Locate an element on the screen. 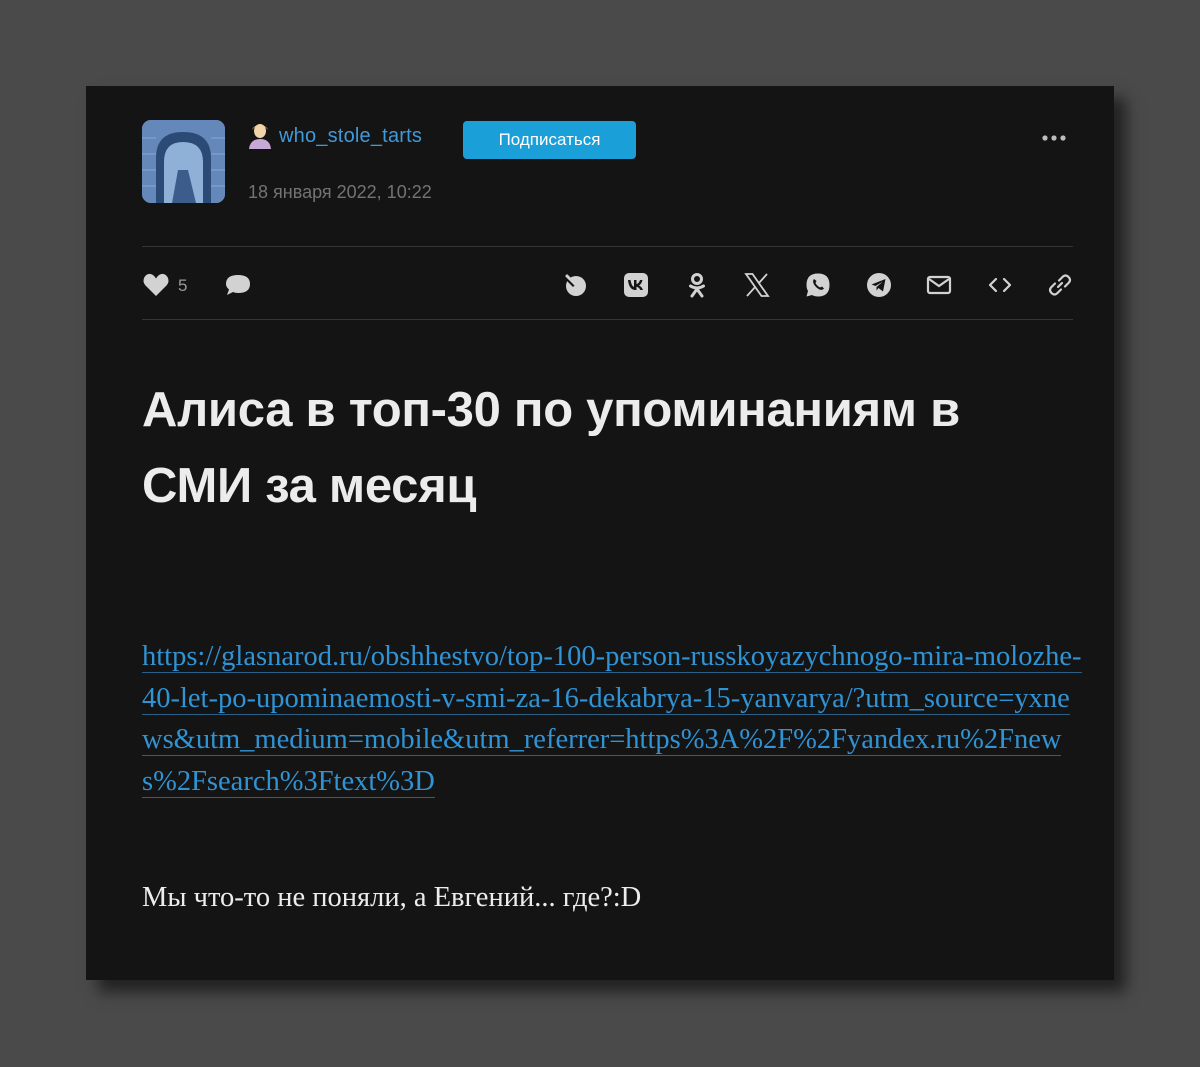 Image resolution: width=1200 pixels, height=1067 pixels. more-dots-icon is located at coordinates (1054, 138).